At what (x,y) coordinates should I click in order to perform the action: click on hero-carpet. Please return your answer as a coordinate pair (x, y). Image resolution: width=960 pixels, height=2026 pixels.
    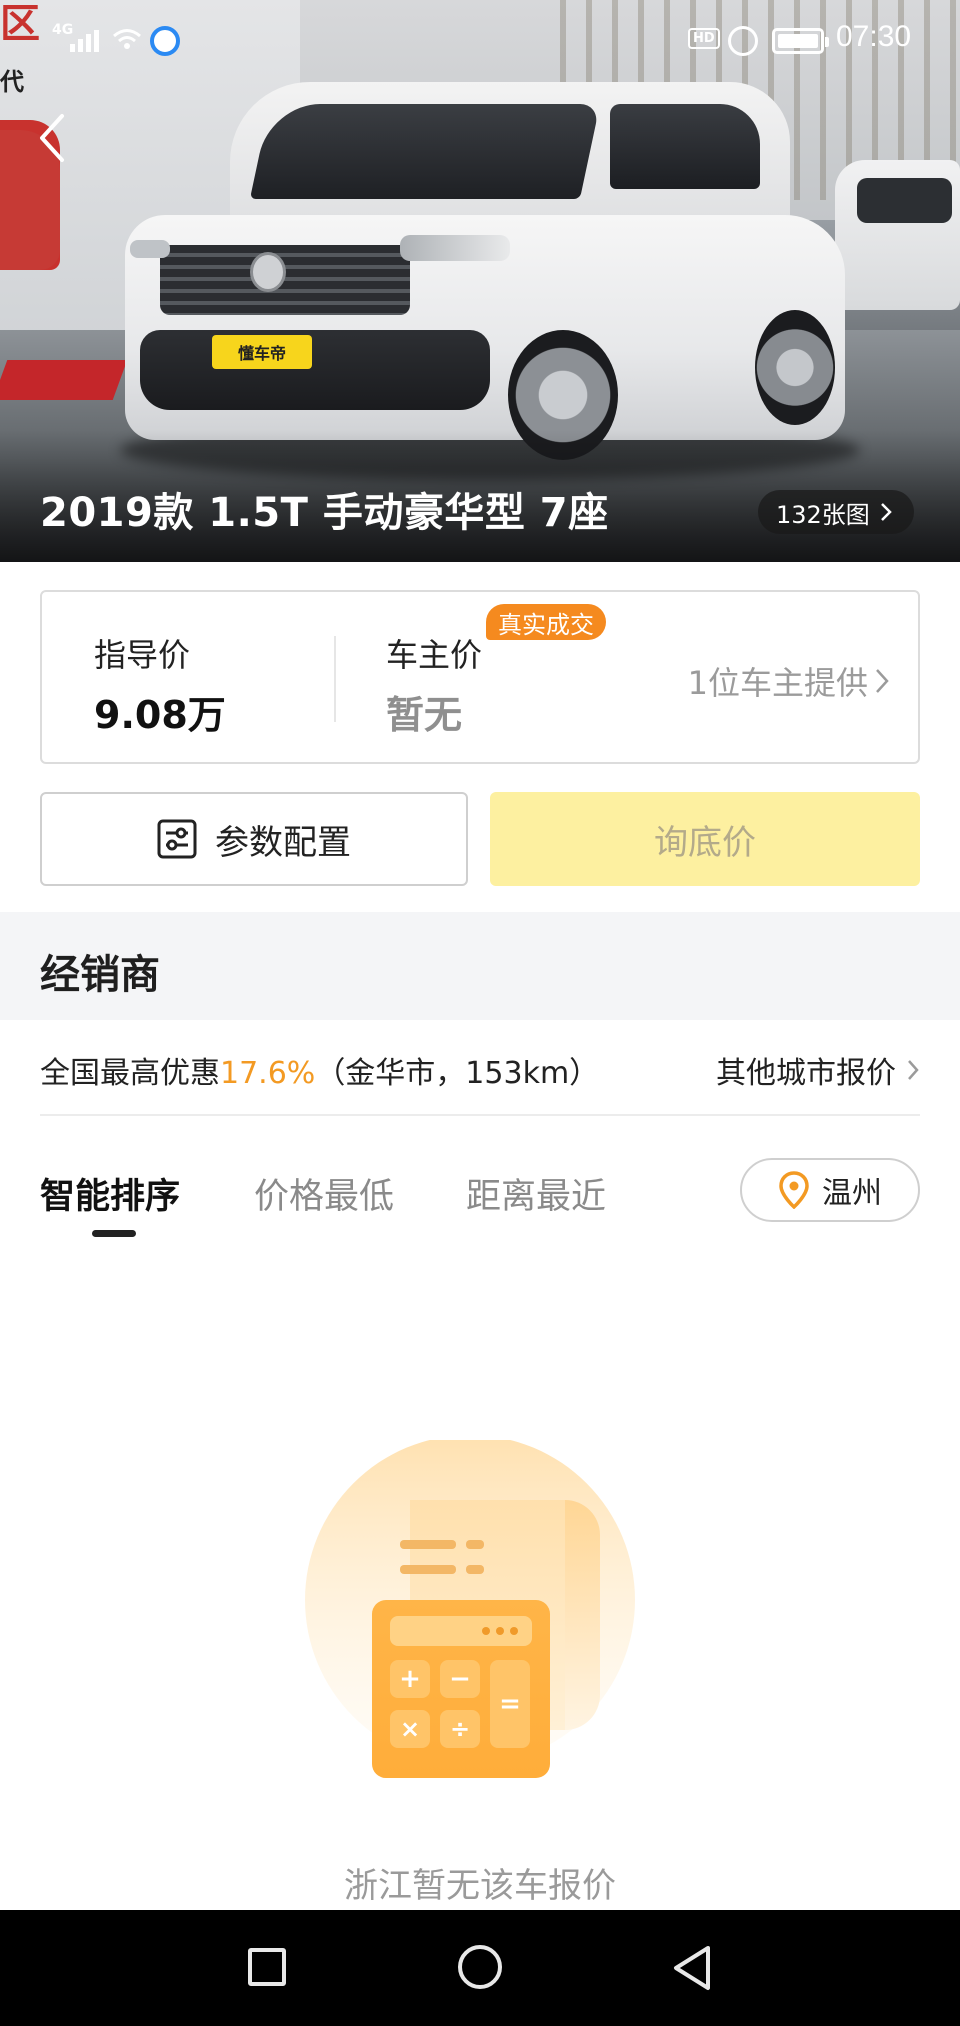
    Looking at the image, I should click on (64, 380).